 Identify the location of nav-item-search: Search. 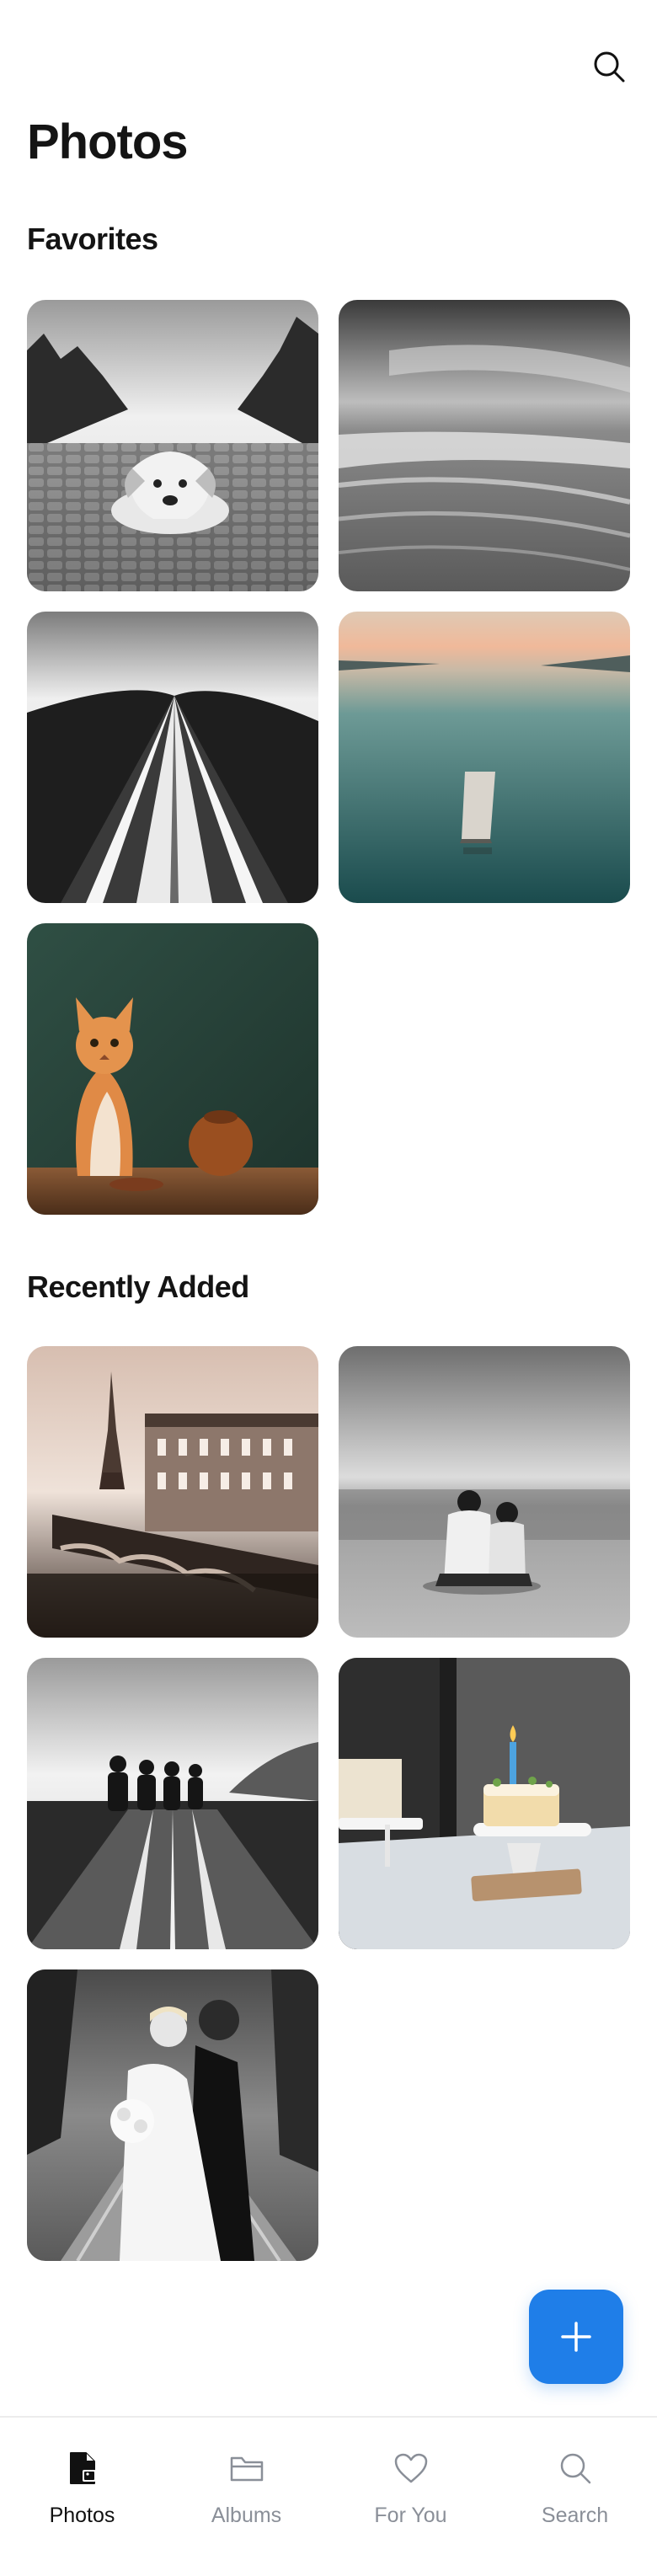
(575, 2497).